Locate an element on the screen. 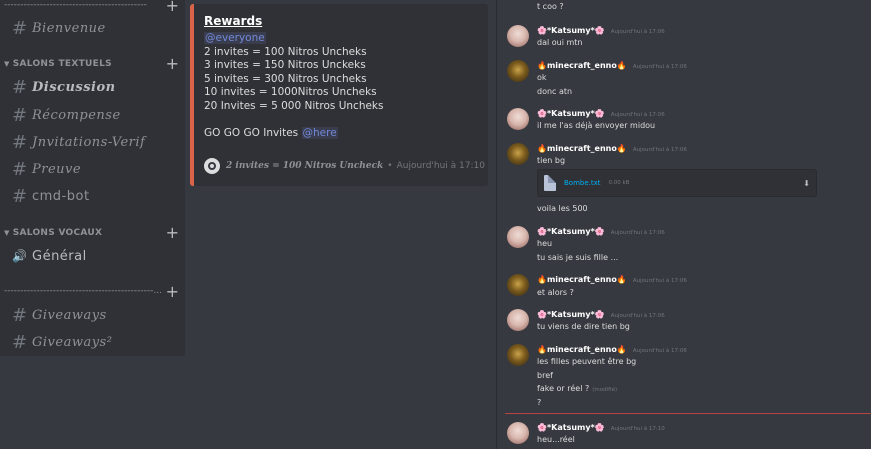 The width and height of the screenshot is (871, 449). channel-recompense: # Récompense is located at coordinates (94, 115).